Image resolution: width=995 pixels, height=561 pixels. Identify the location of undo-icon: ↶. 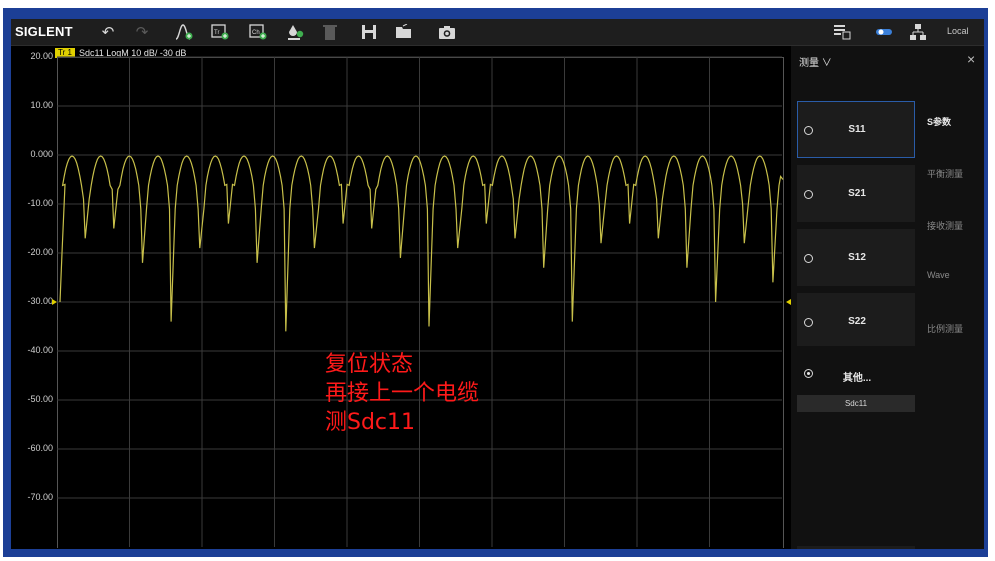
(108, 32).